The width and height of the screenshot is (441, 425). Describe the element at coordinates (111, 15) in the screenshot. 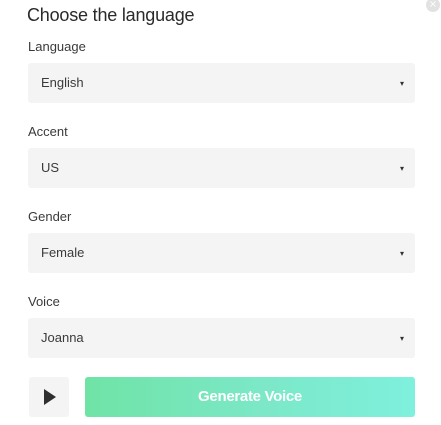

I see `dialog-title: Choose the language` at that location.